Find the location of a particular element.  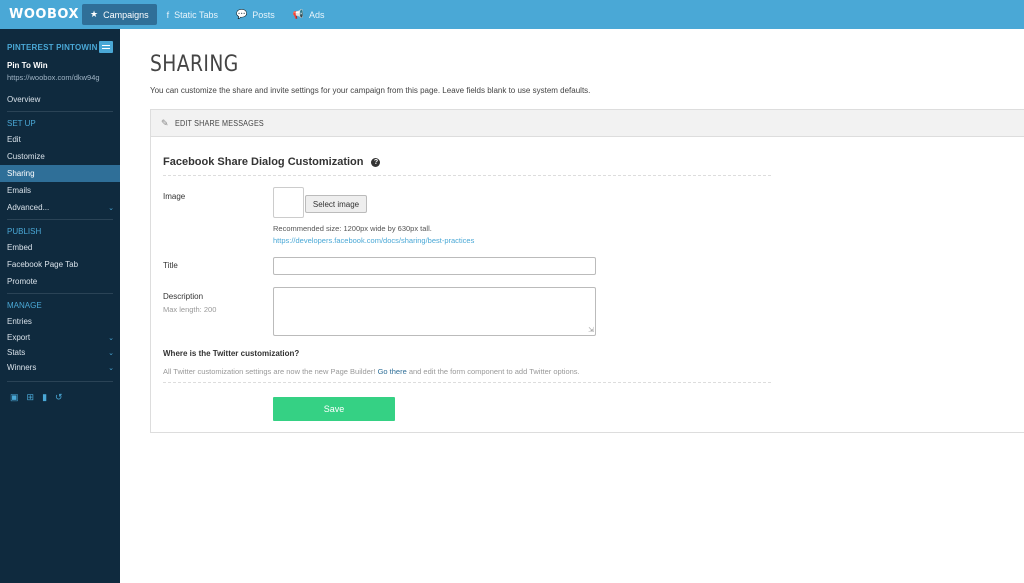

description-max-length: Max length: 200 is located at coordinates (190, 309).